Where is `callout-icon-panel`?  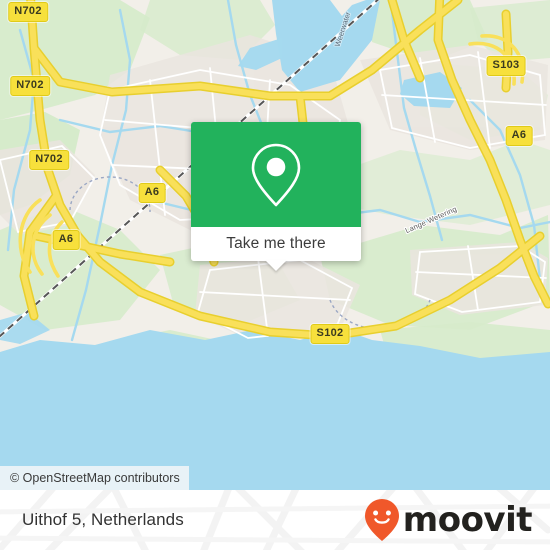
callout-icon-panel is located at coordinates (276, 174).